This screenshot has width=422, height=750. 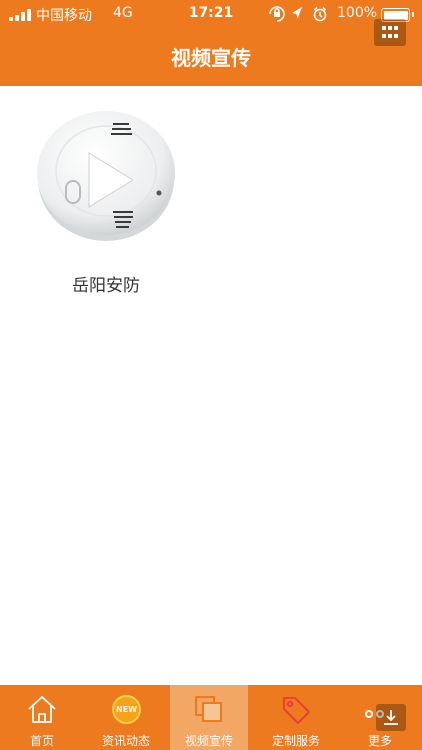 I want to click on tab-label: 视频宣传, so click(x=208, y=741).